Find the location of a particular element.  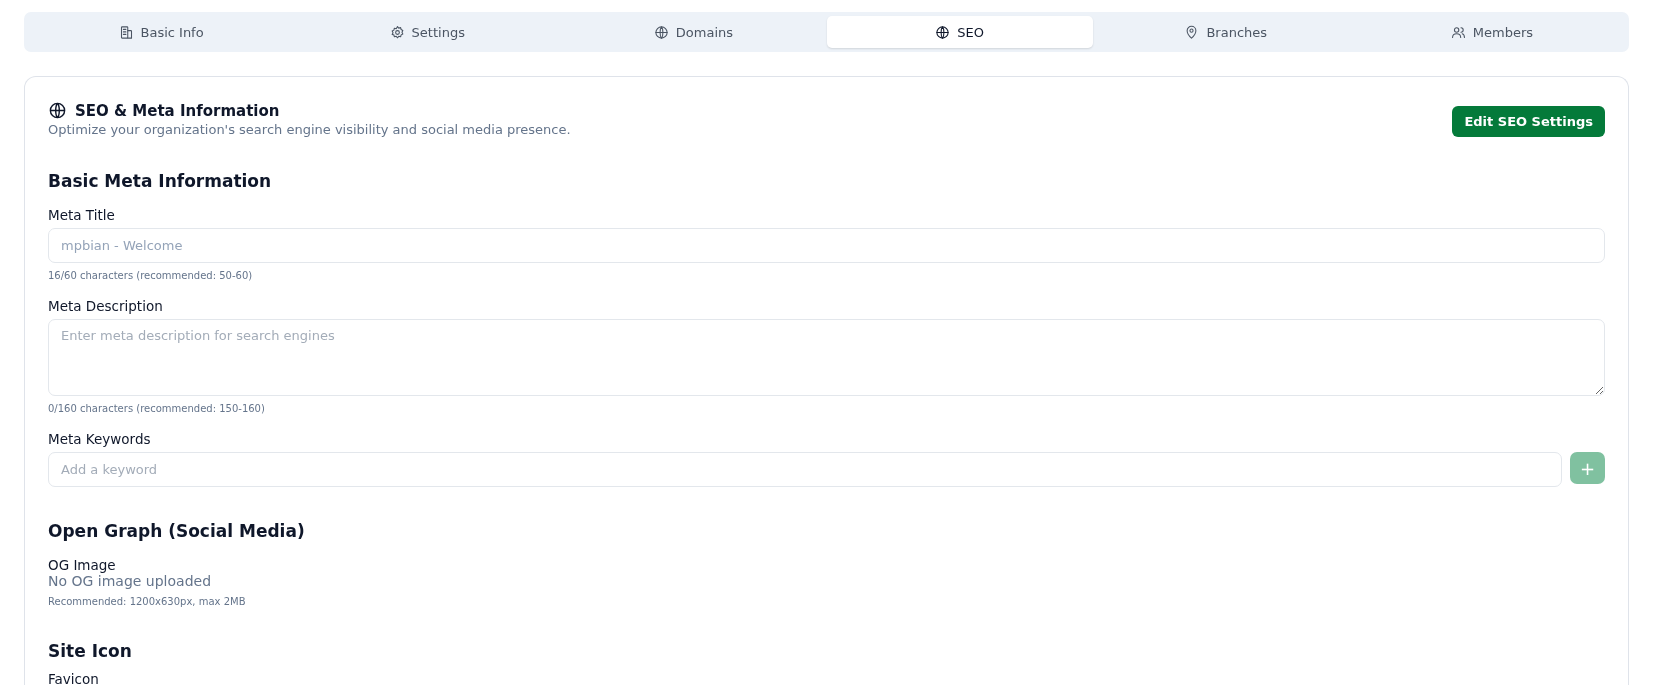

helper-text: 0/160 characters (recommended: 150-160) is located at coordinates (157, 408).